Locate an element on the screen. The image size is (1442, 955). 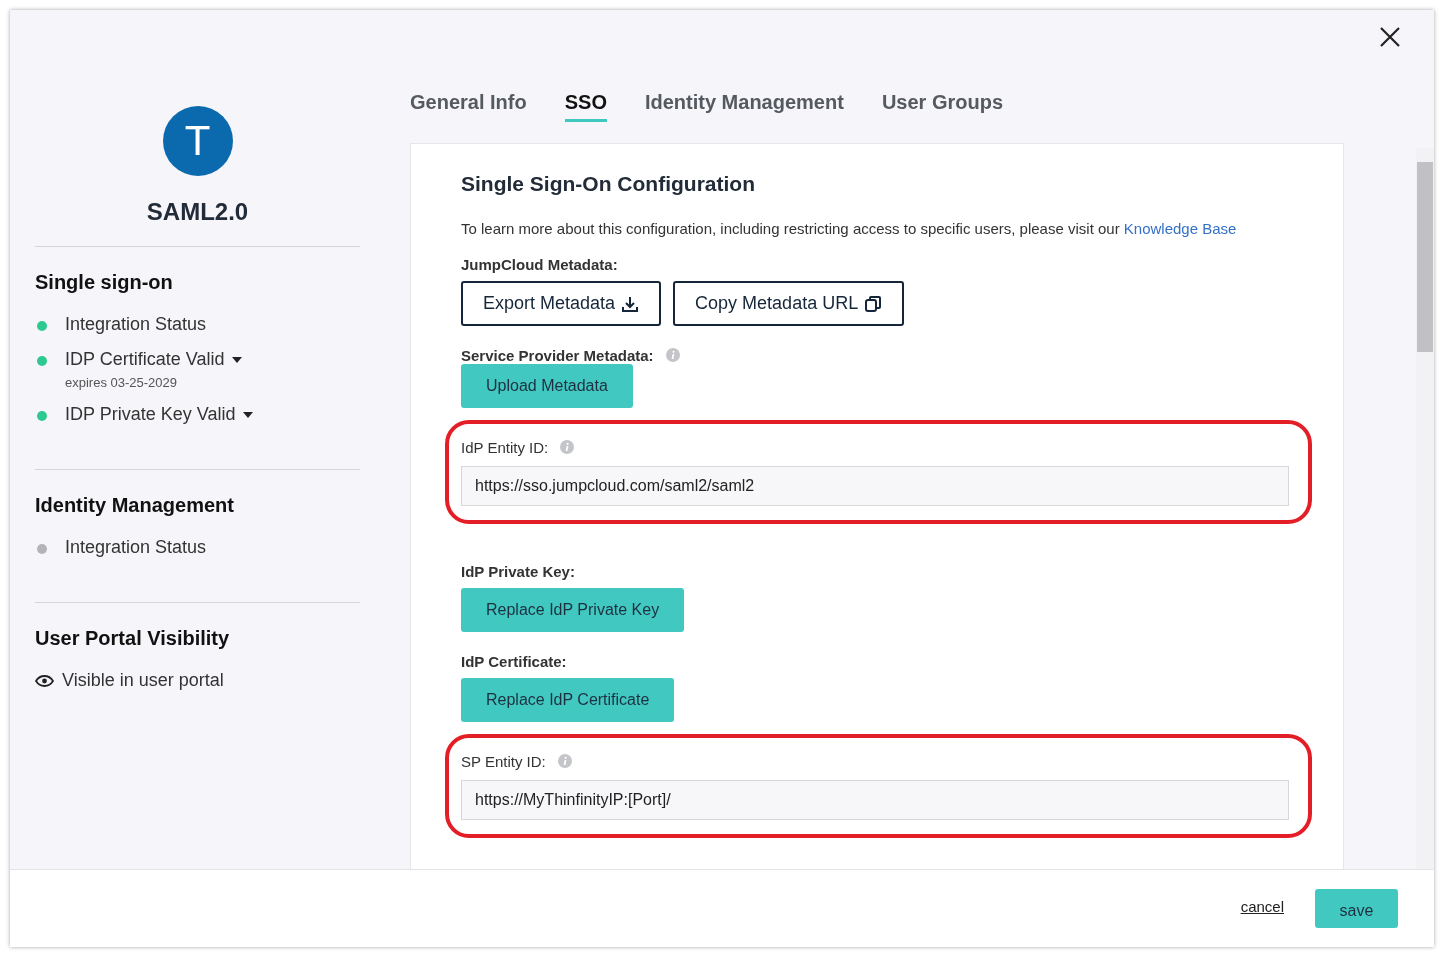
close-icon is located at coordinates (1390, 37).